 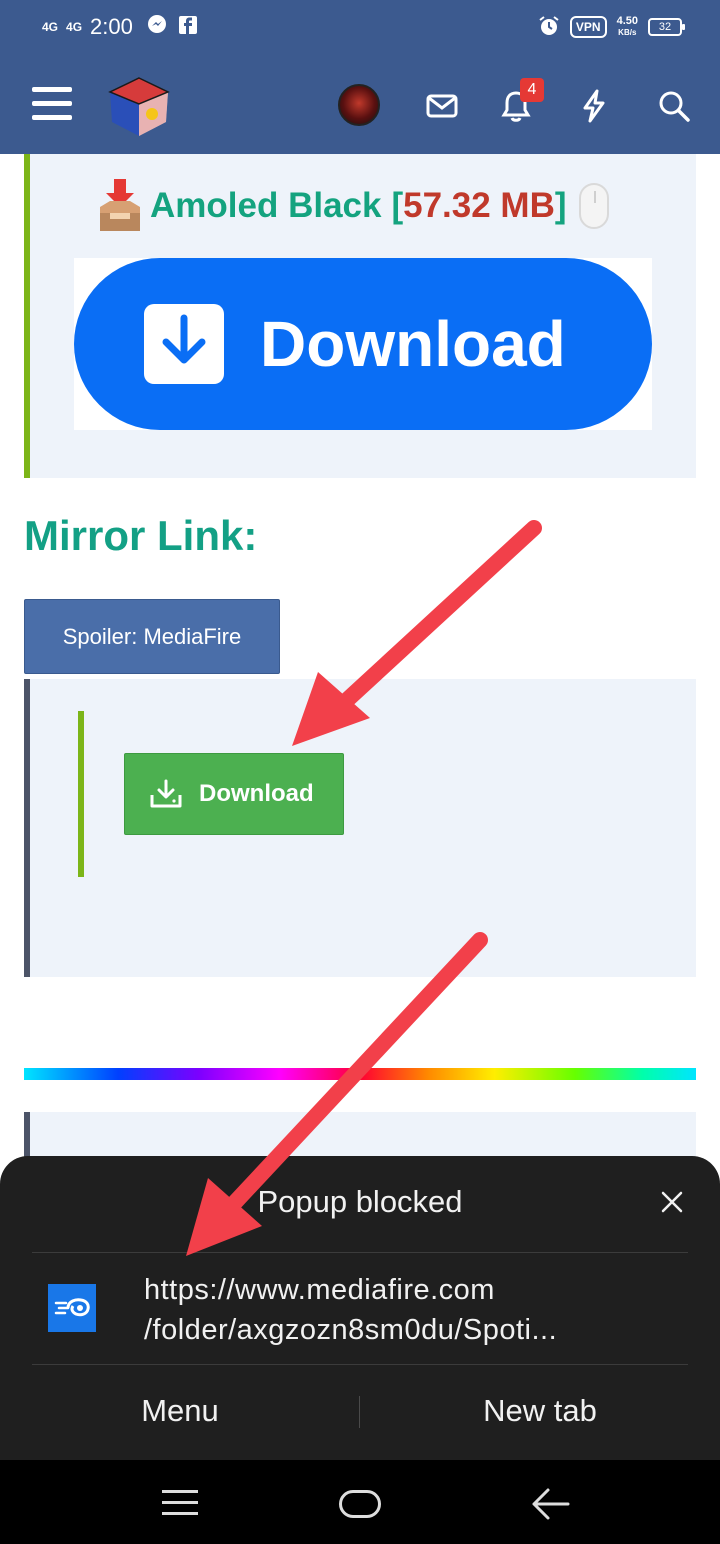 I want to click on mediafire-download-button: Download, so click(x=234, y=794).